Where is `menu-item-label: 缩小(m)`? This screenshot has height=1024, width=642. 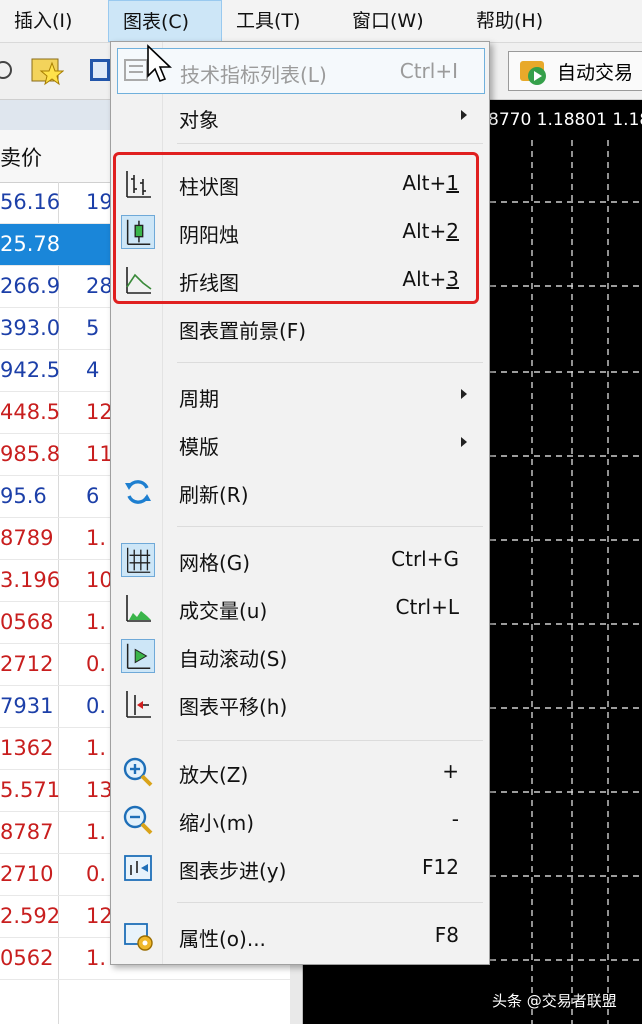
menu-item-label: 缩小(m) is located at coordinates (217, 823).